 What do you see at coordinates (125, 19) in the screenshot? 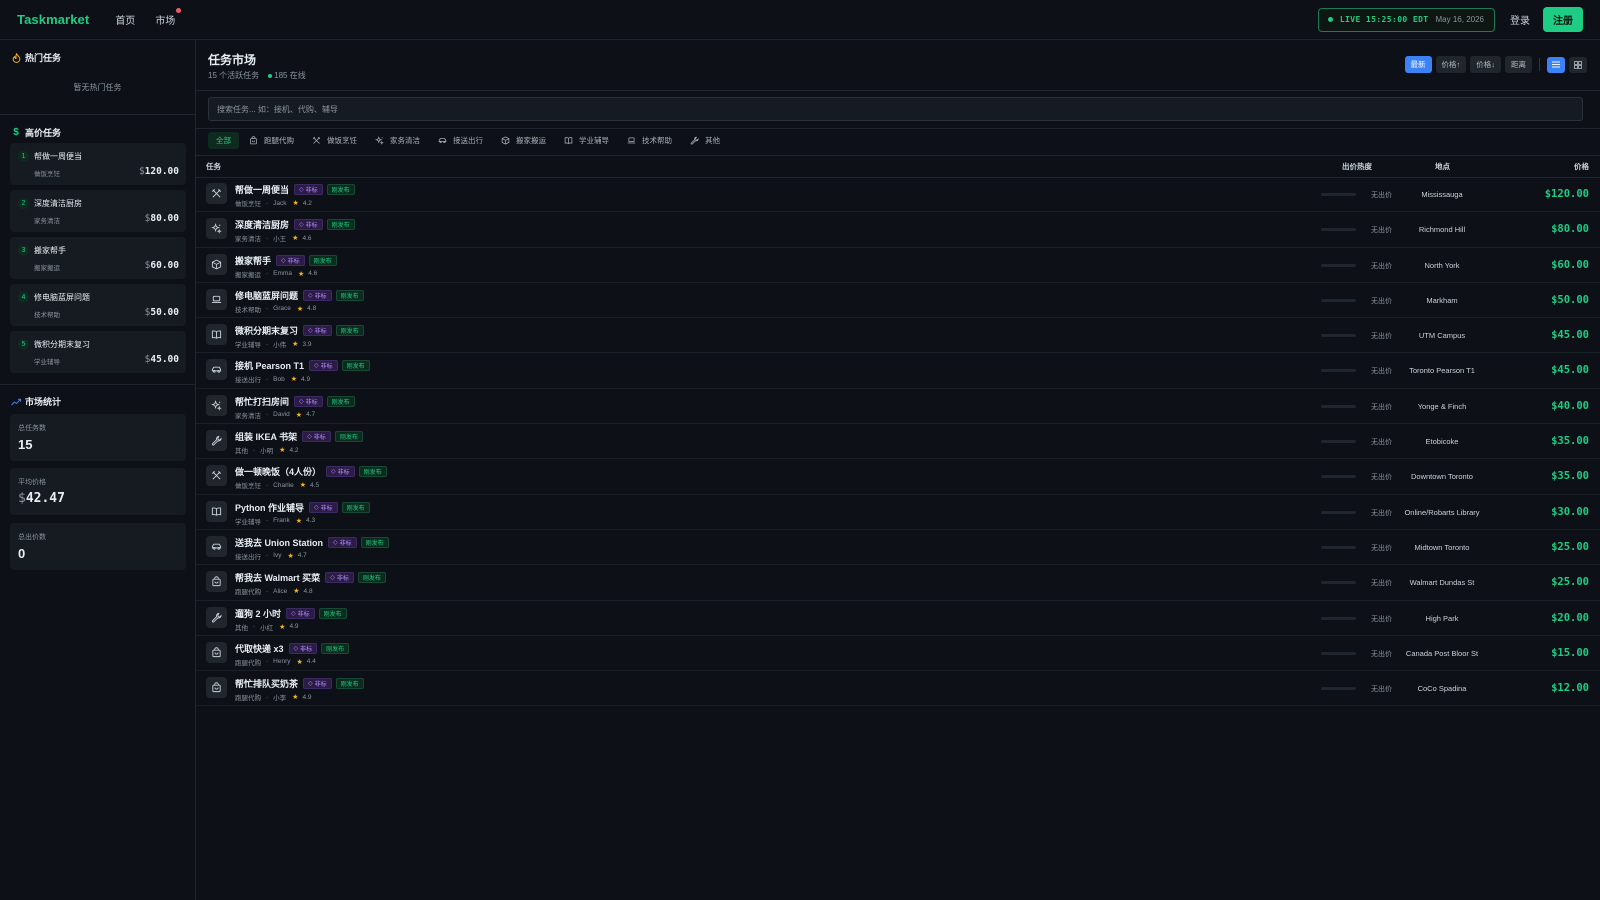
I see `nav-home: 首页` at bounding box center [125, 19].